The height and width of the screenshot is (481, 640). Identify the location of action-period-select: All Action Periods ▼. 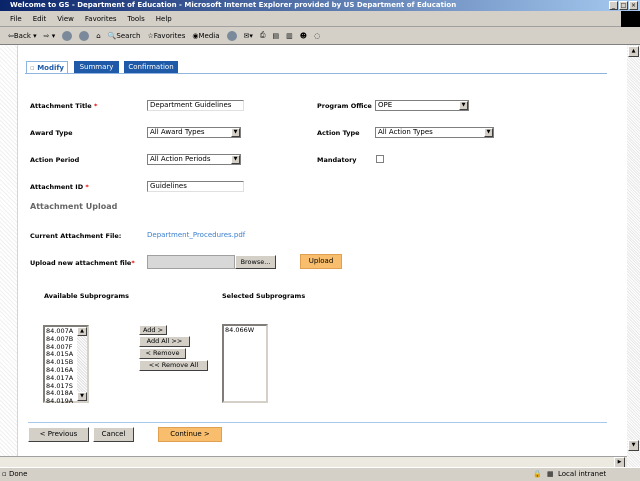
(194, 159).